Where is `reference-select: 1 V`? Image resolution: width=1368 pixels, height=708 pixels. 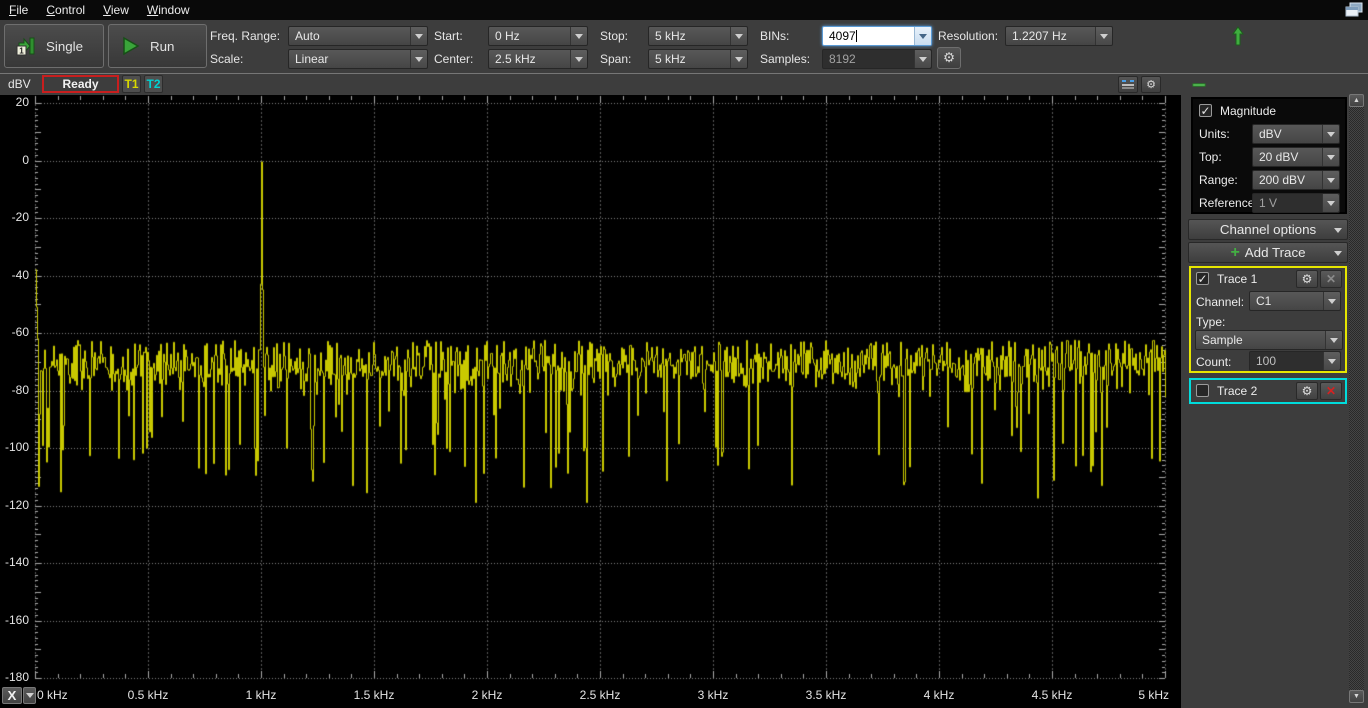
reference-select: 1 V is located at coordinates (1296, 203).